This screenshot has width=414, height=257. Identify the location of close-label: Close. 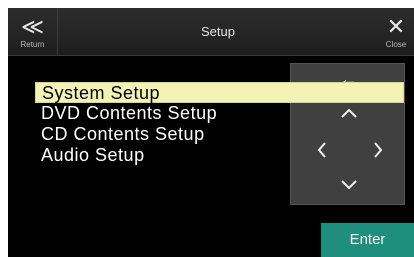
(396, 44).